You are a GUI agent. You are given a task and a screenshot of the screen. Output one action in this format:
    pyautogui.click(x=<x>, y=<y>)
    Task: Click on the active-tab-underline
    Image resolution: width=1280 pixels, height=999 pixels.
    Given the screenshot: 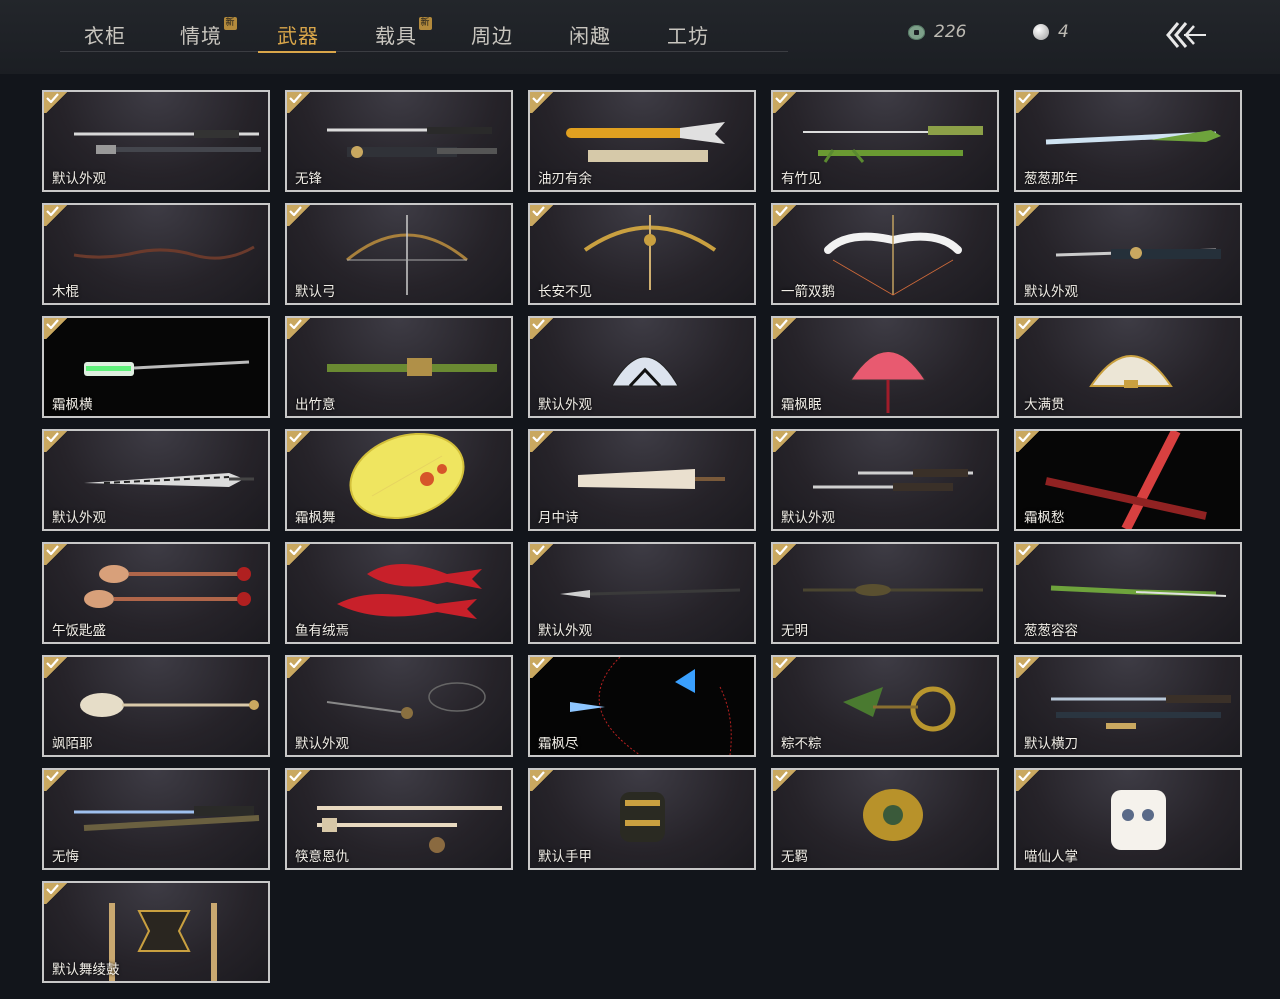 What is the action you would take?
    pyautogui.click(x=297, y=52)
    